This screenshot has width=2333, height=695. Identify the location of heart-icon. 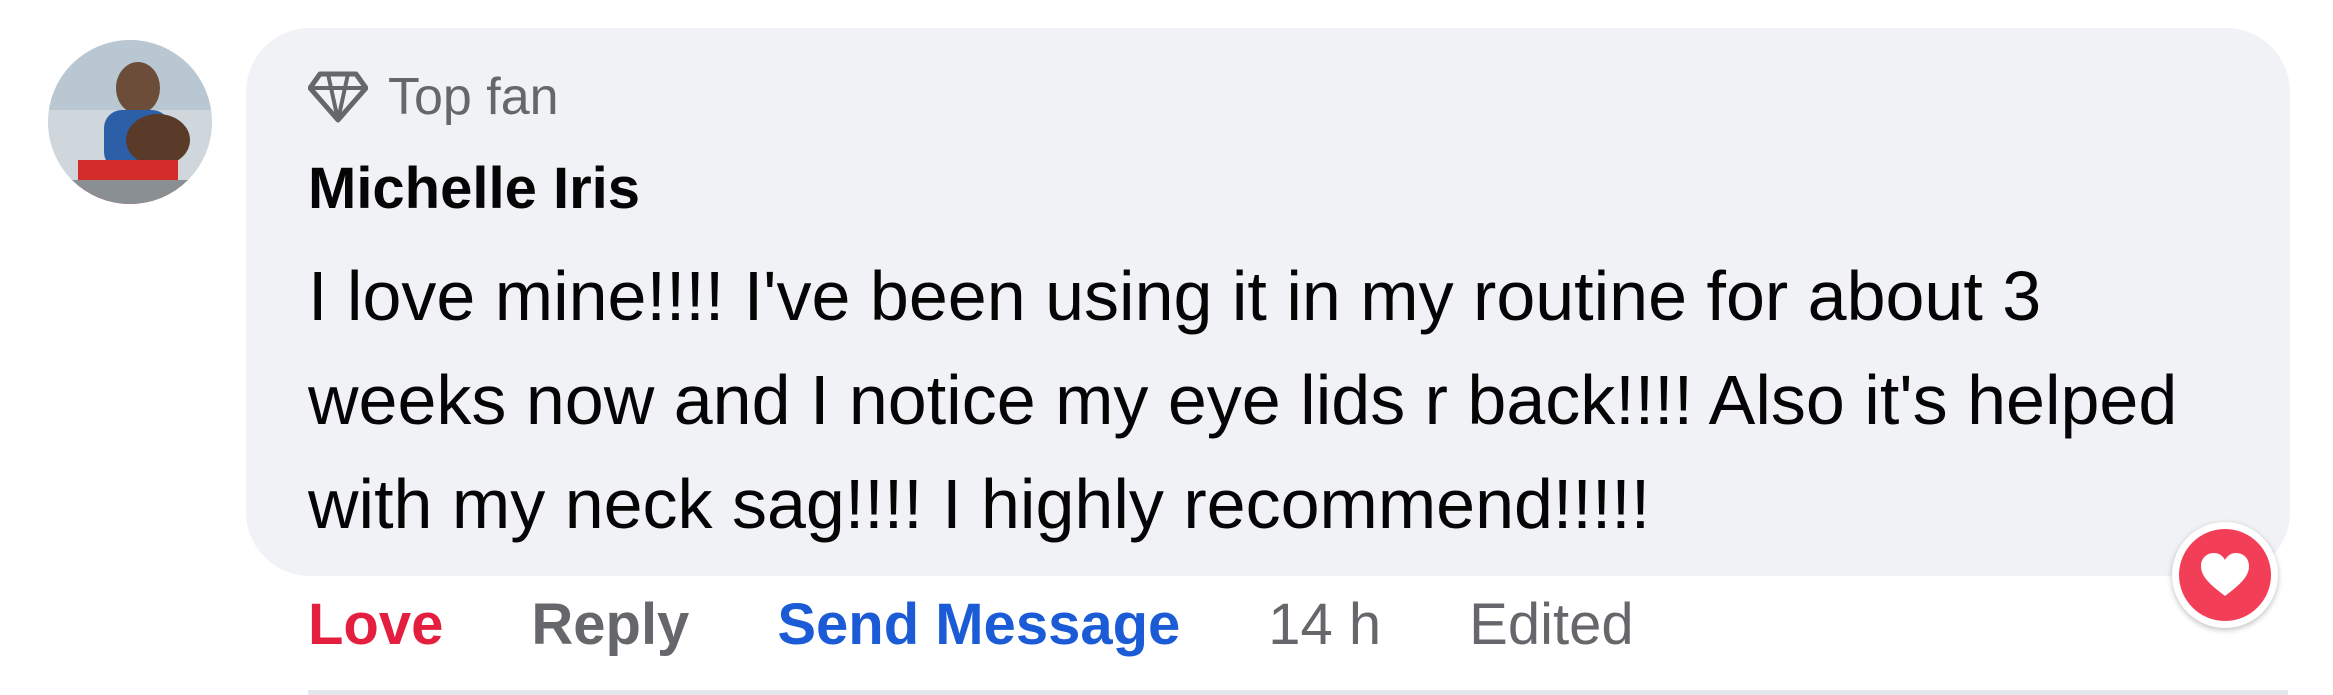
(2225, 574).